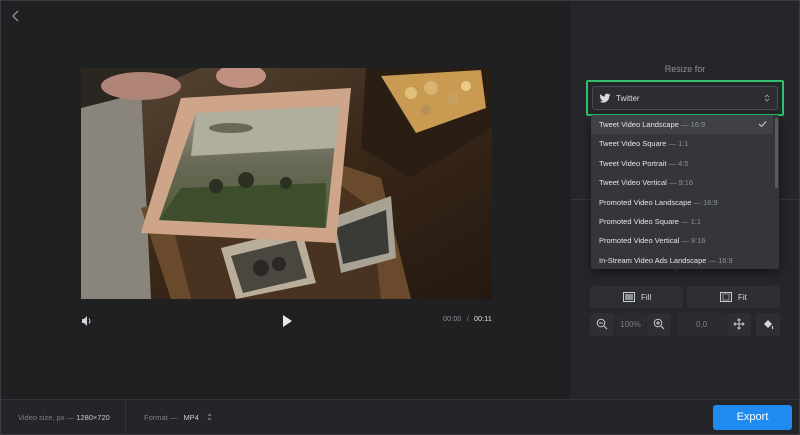 Image resolution: width=800 pixels, height=435 pixels. I want to click on play-icon, so click(287, 321).